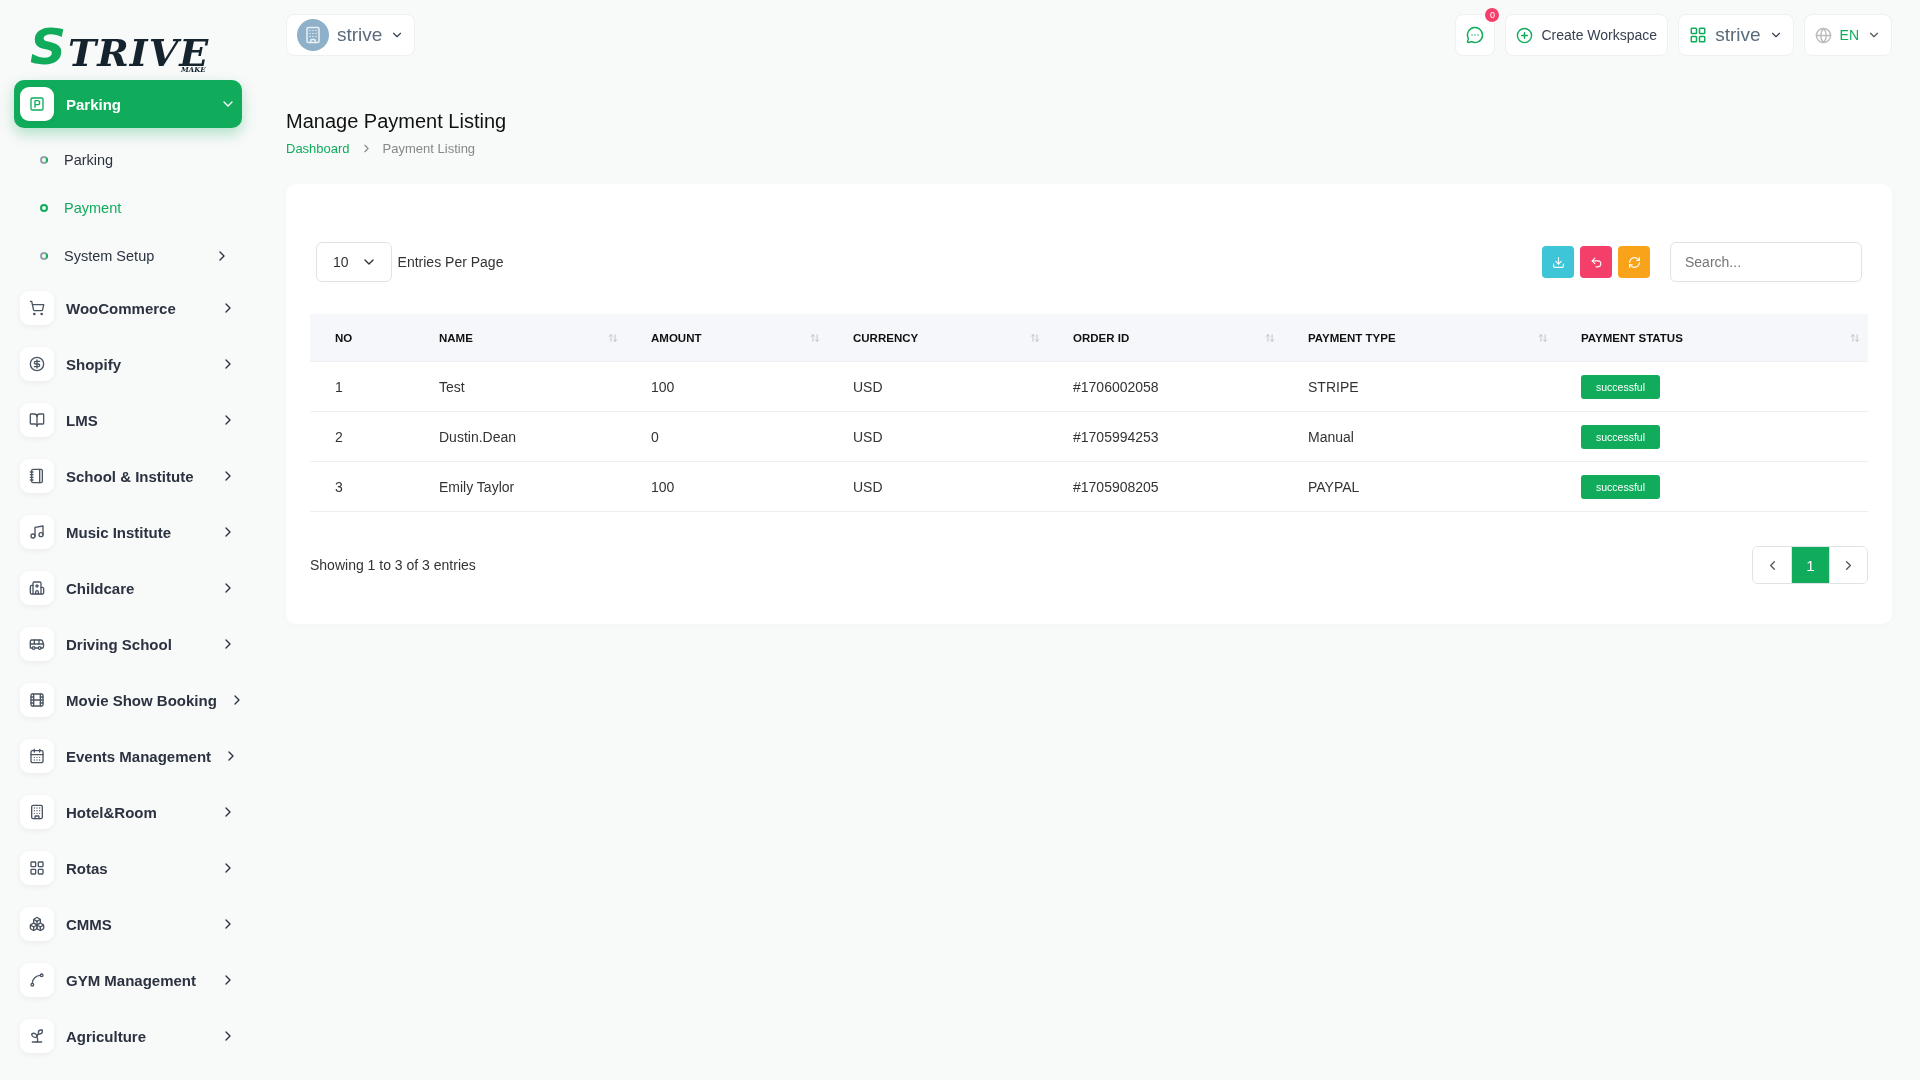  I want to click on refresh-icon, so click(1634, 262).